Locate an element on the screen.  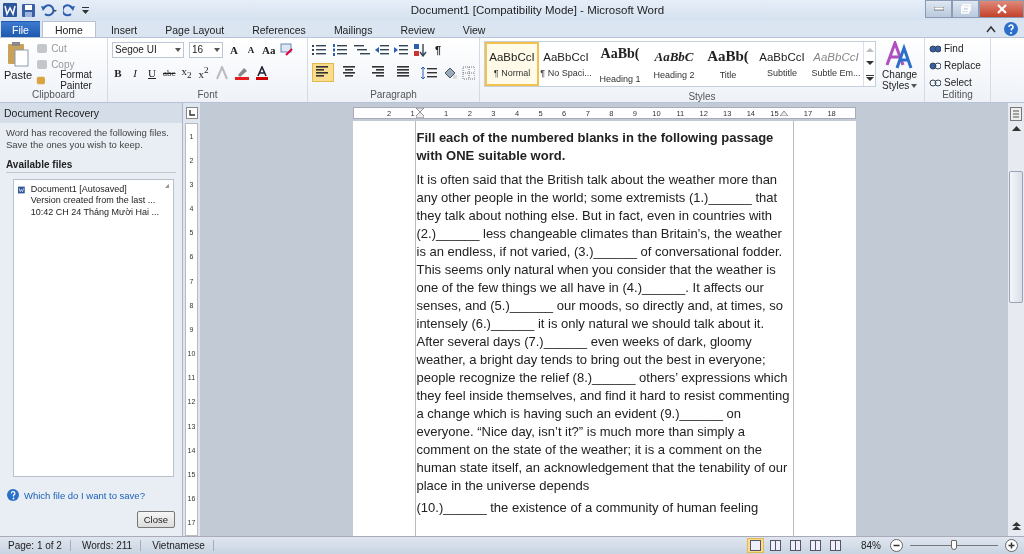
style-item: AaBbCcI Subtitle is located at coordinates (782, 64).